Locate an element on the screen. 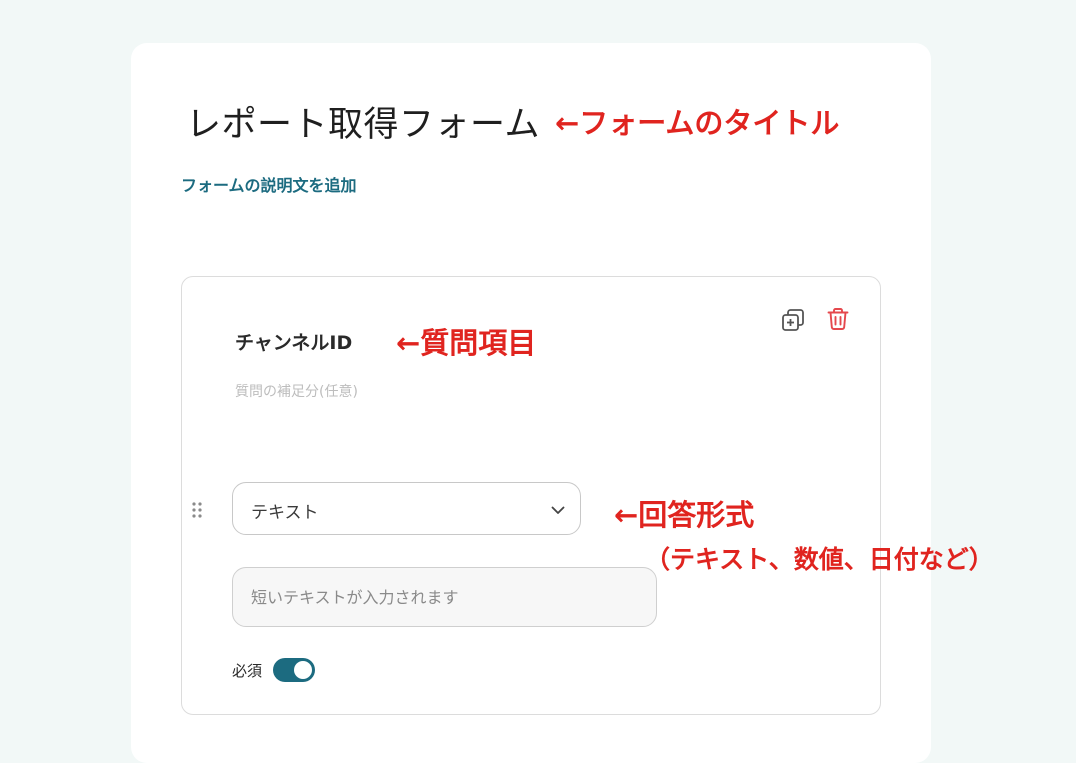  annotation-answer-type-examples: （テキスト、数値、日付など） is located at coordinates (819, 559).